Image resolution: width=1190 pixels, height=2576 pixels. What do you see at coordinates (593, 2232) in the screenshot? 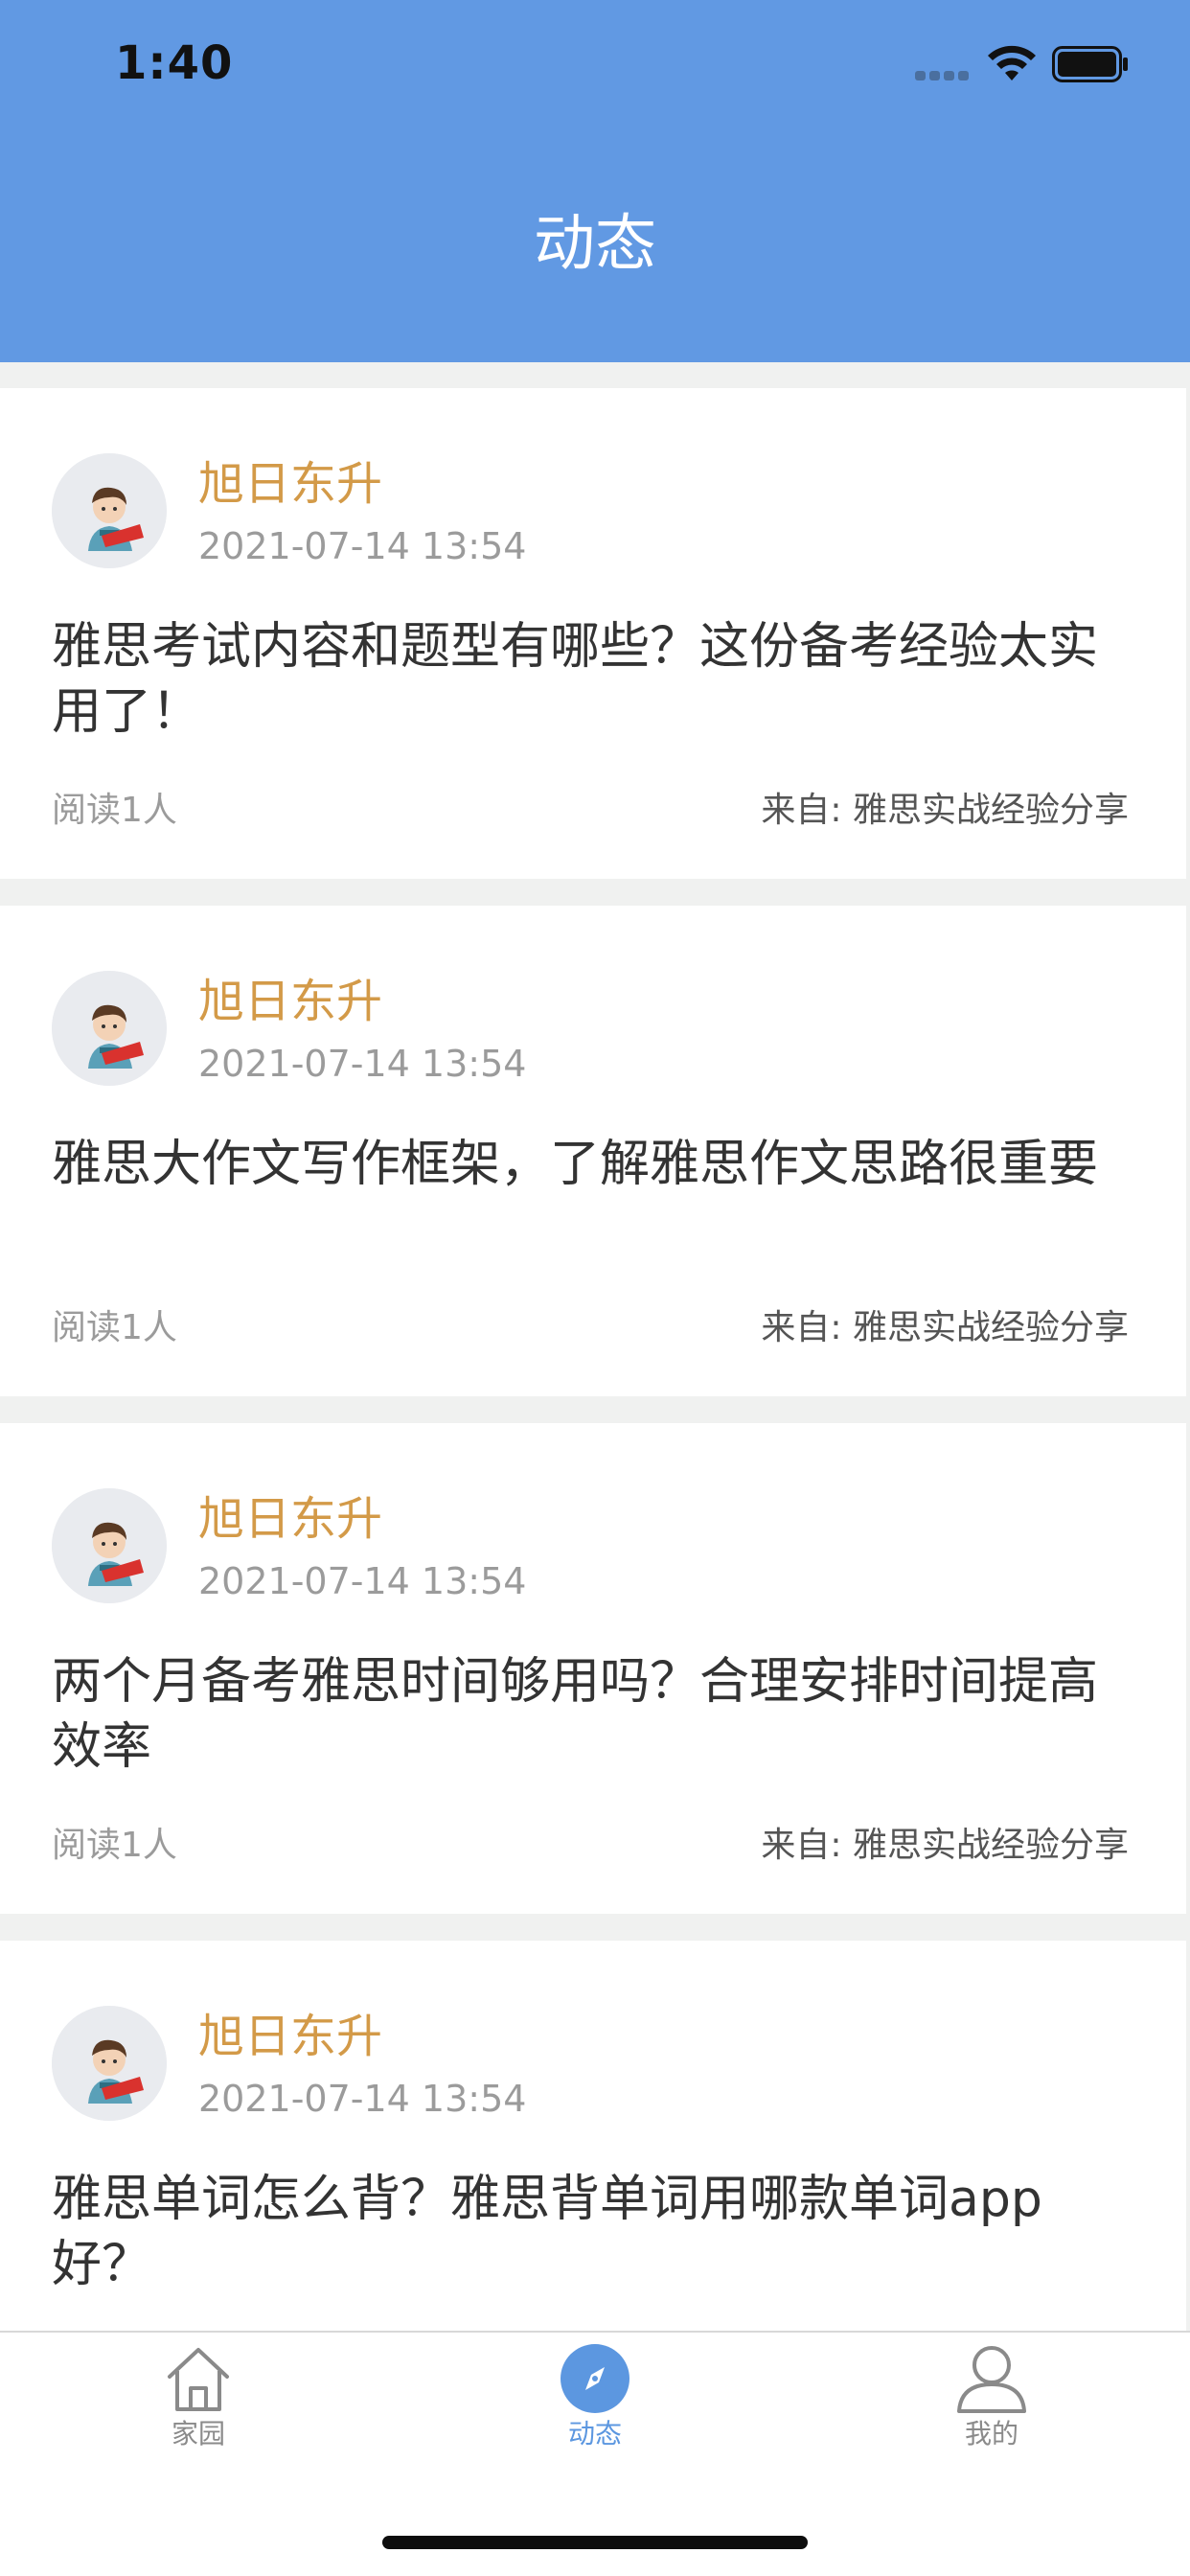
I see `post-title: 雅思单词怎么背？雅思背单词用哪款单词app好？` at bounding box center [593, 2232].